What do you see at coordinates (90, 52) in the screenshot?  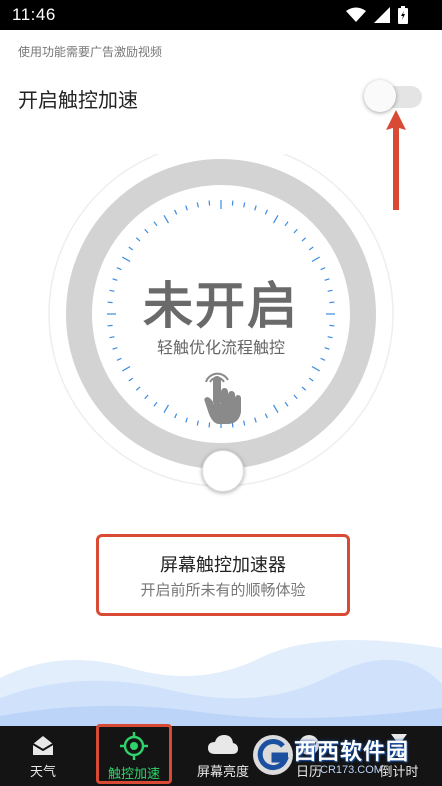 I see `ad-hint-text: 使用功能需要广告激励视频` at bounding box center [90, 52].